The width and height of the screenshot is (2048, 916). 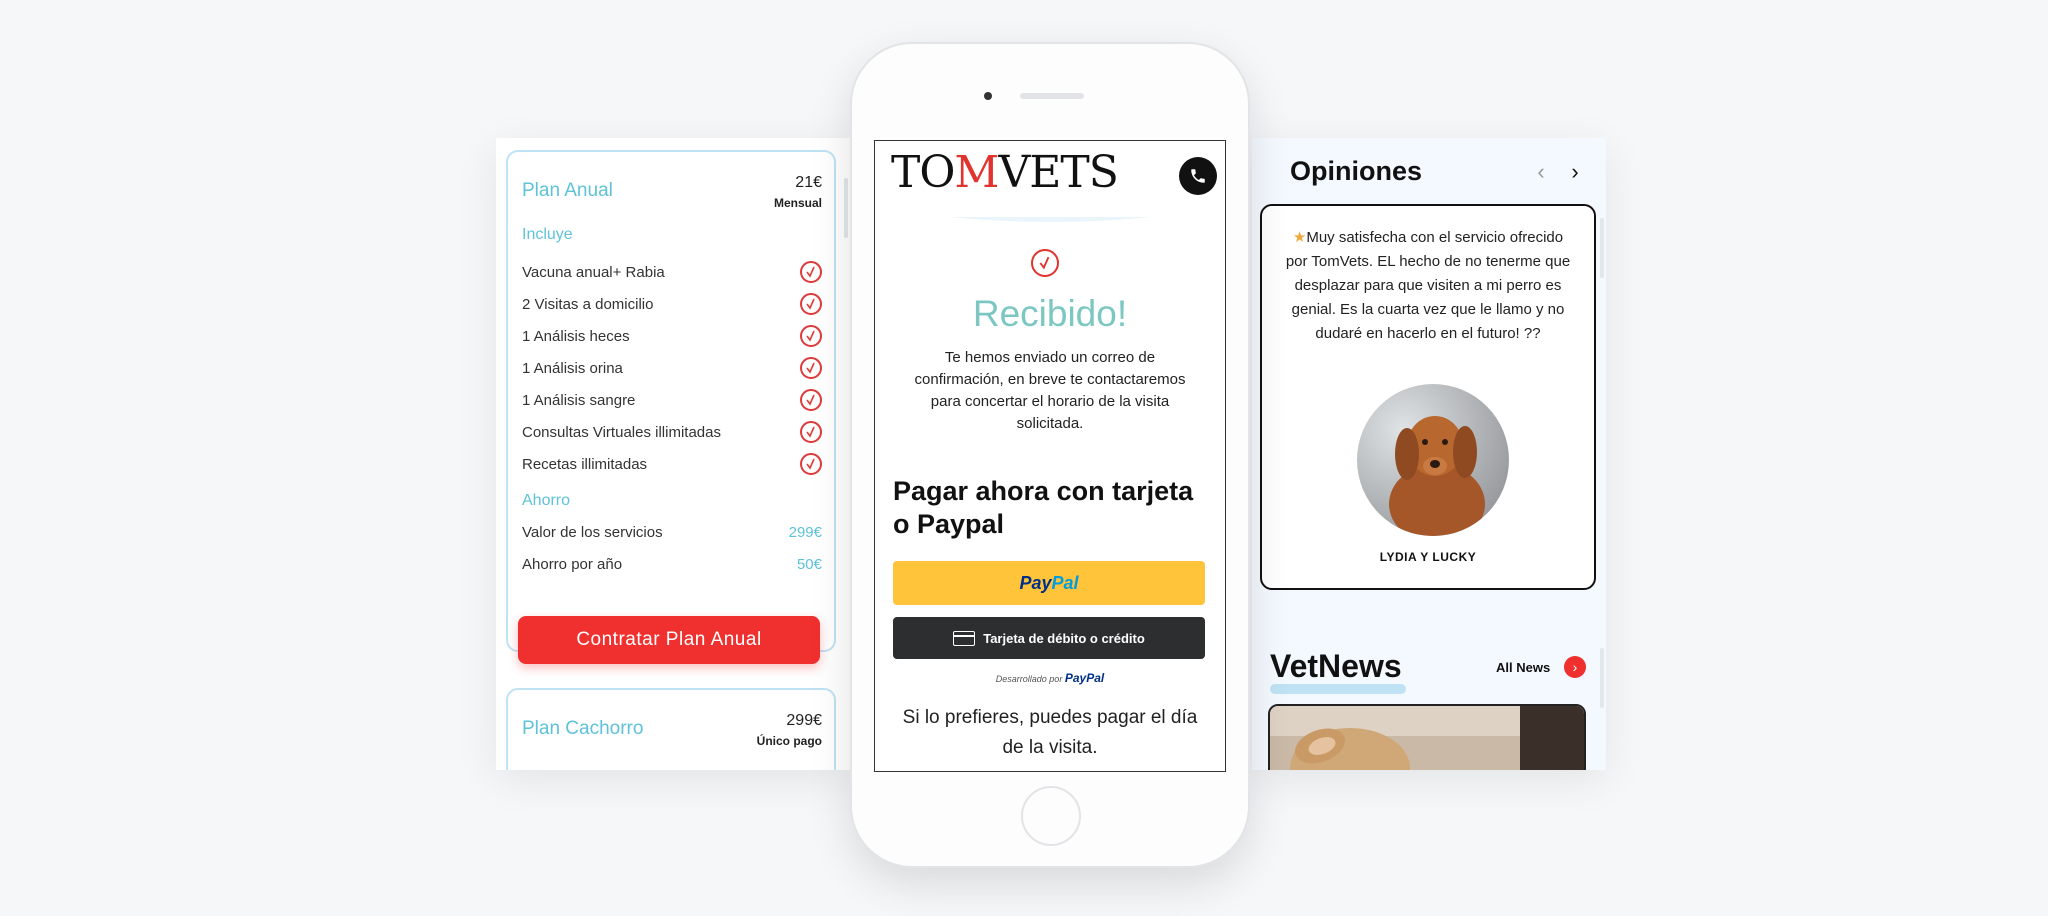 What do you see at coordinates (805, 532) in the screenshot?
I see `savings-row-value: 299€` at bounding box center [805, 532].